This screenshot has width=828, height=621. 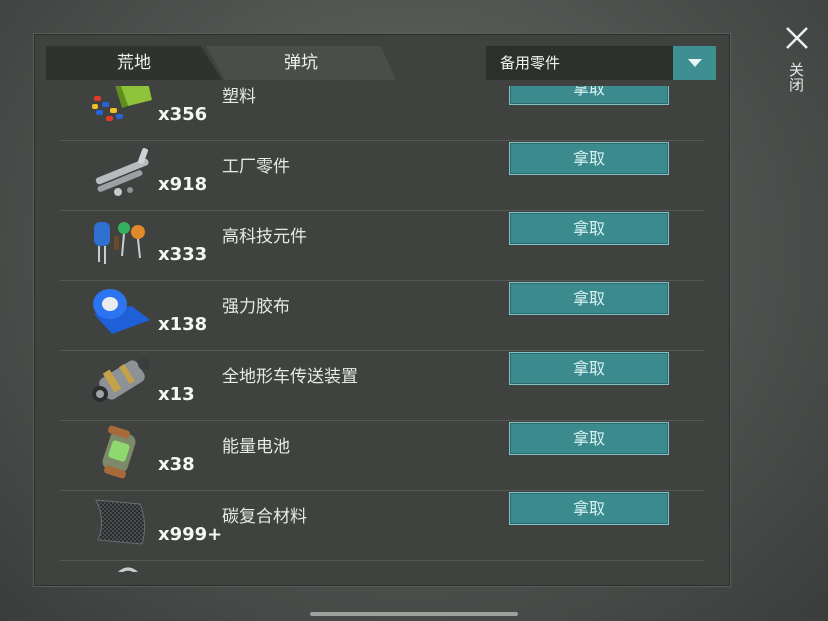 What do you see at coordinates (123, 172) in the screenshot?
I see `factory-parts-icon` at bounding box center [123, 172].